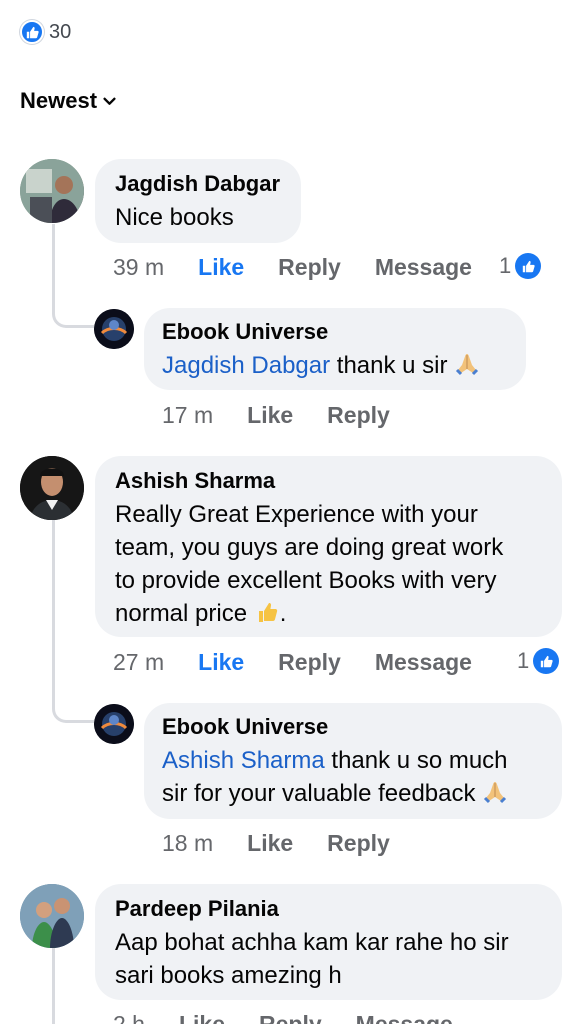 This screenshot has height=1024, width=582. I want to click on comment-actions: 39 m Like Reply Message, so click(292, 267).